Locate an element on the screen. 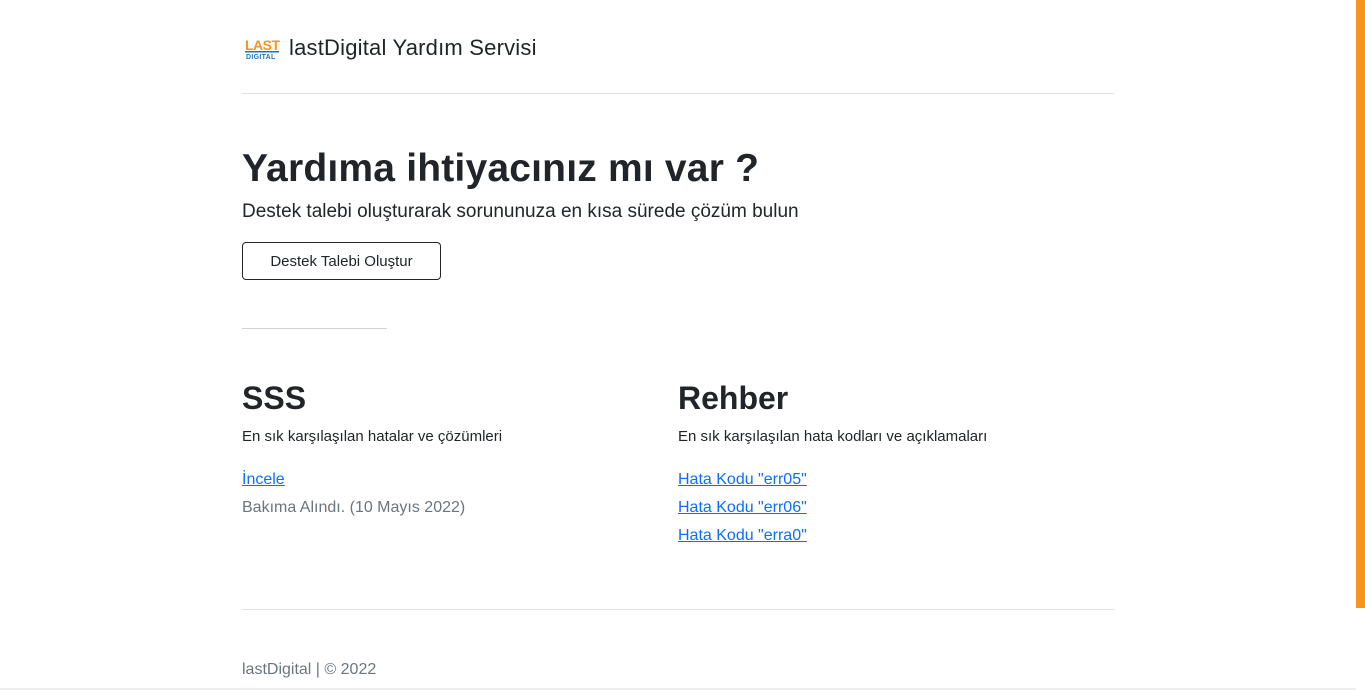 This screenshot has height=690, width=1365. error-code-link-erra0: Hata Kodu "erra0" is located at coordinates (742, 535).